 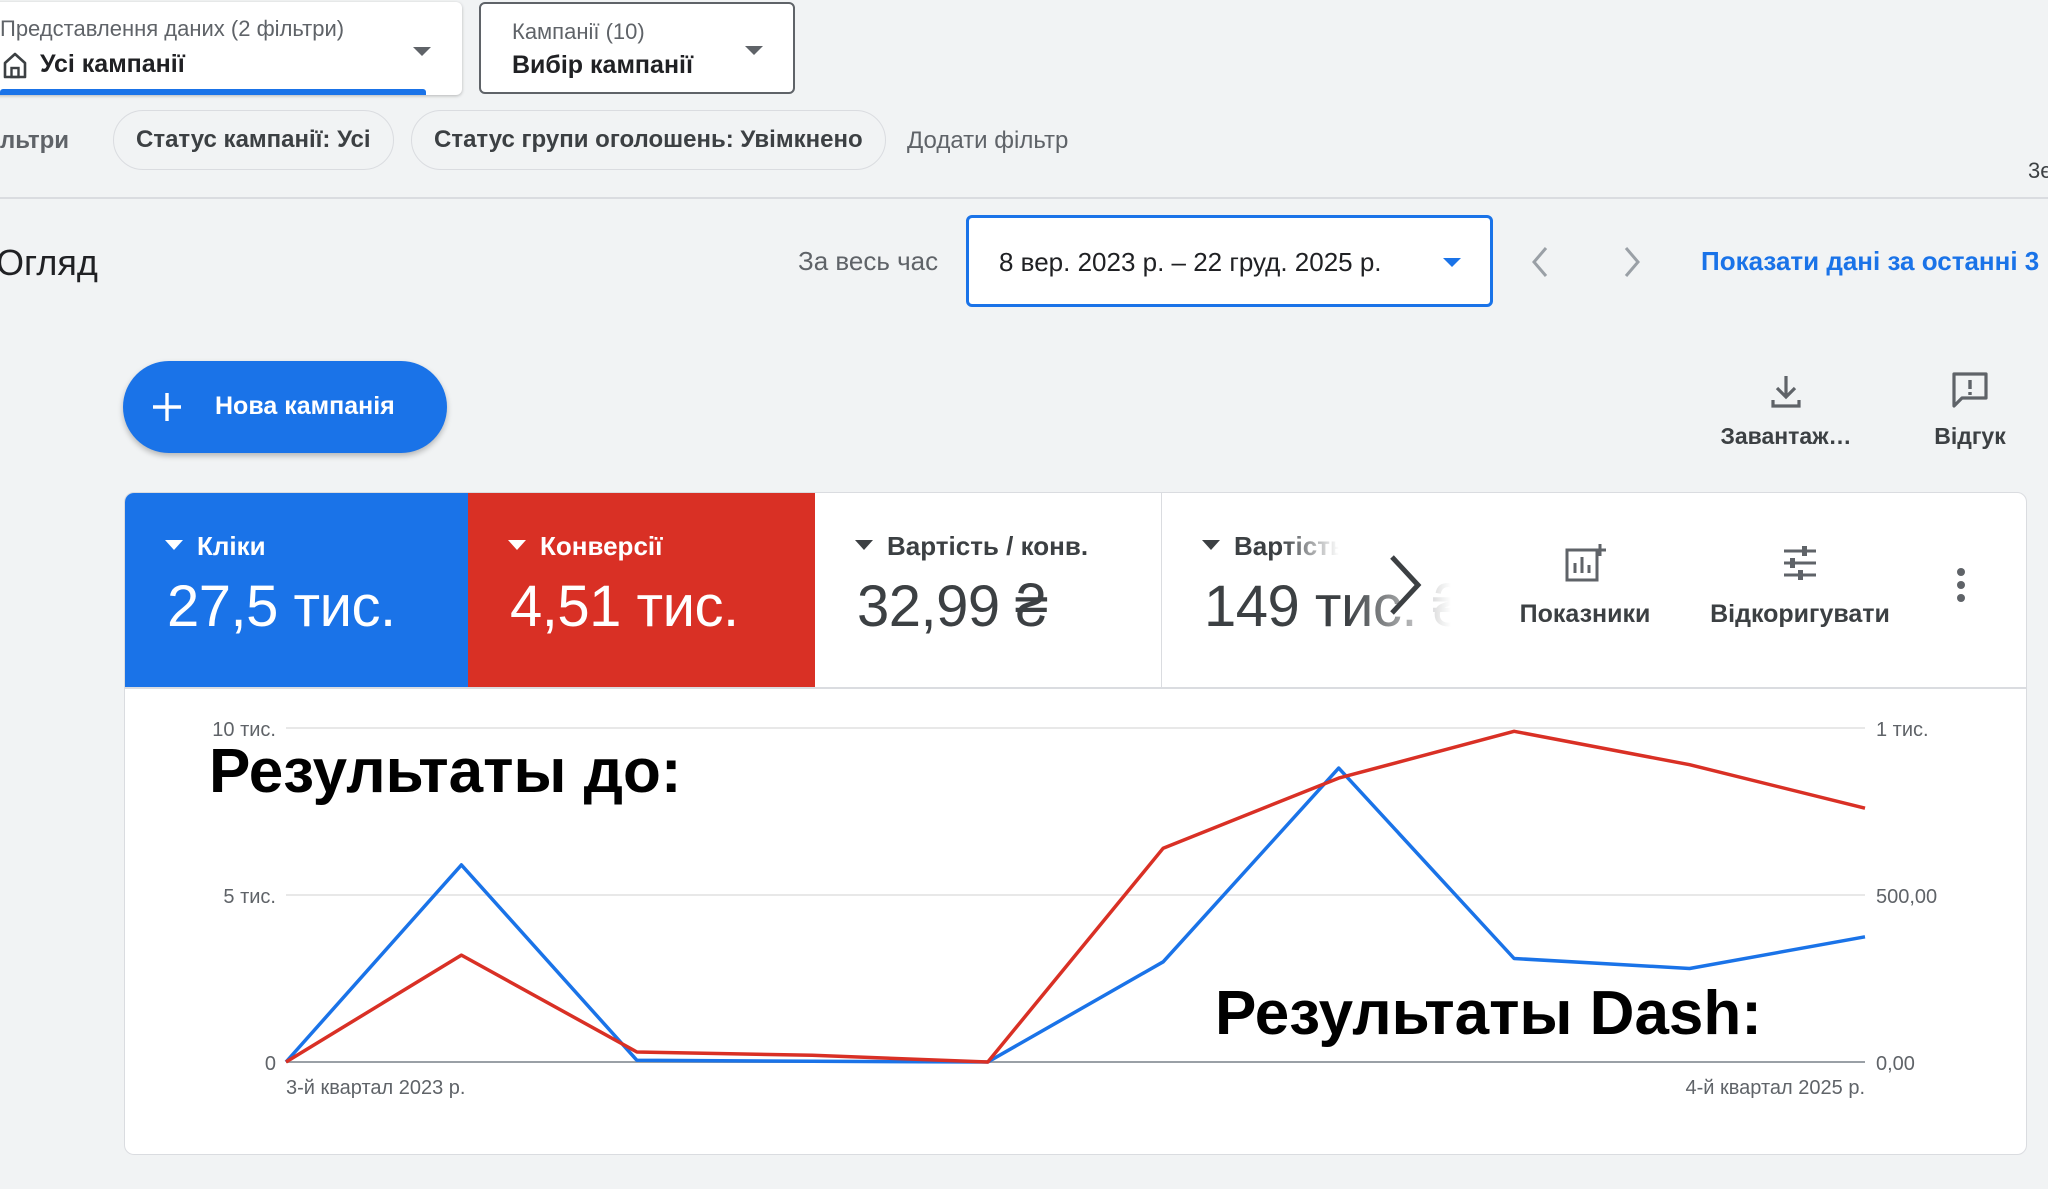 I want to click on view-selector-caption: Представлення даних (2 фільтри), so click(x=172, y=28).